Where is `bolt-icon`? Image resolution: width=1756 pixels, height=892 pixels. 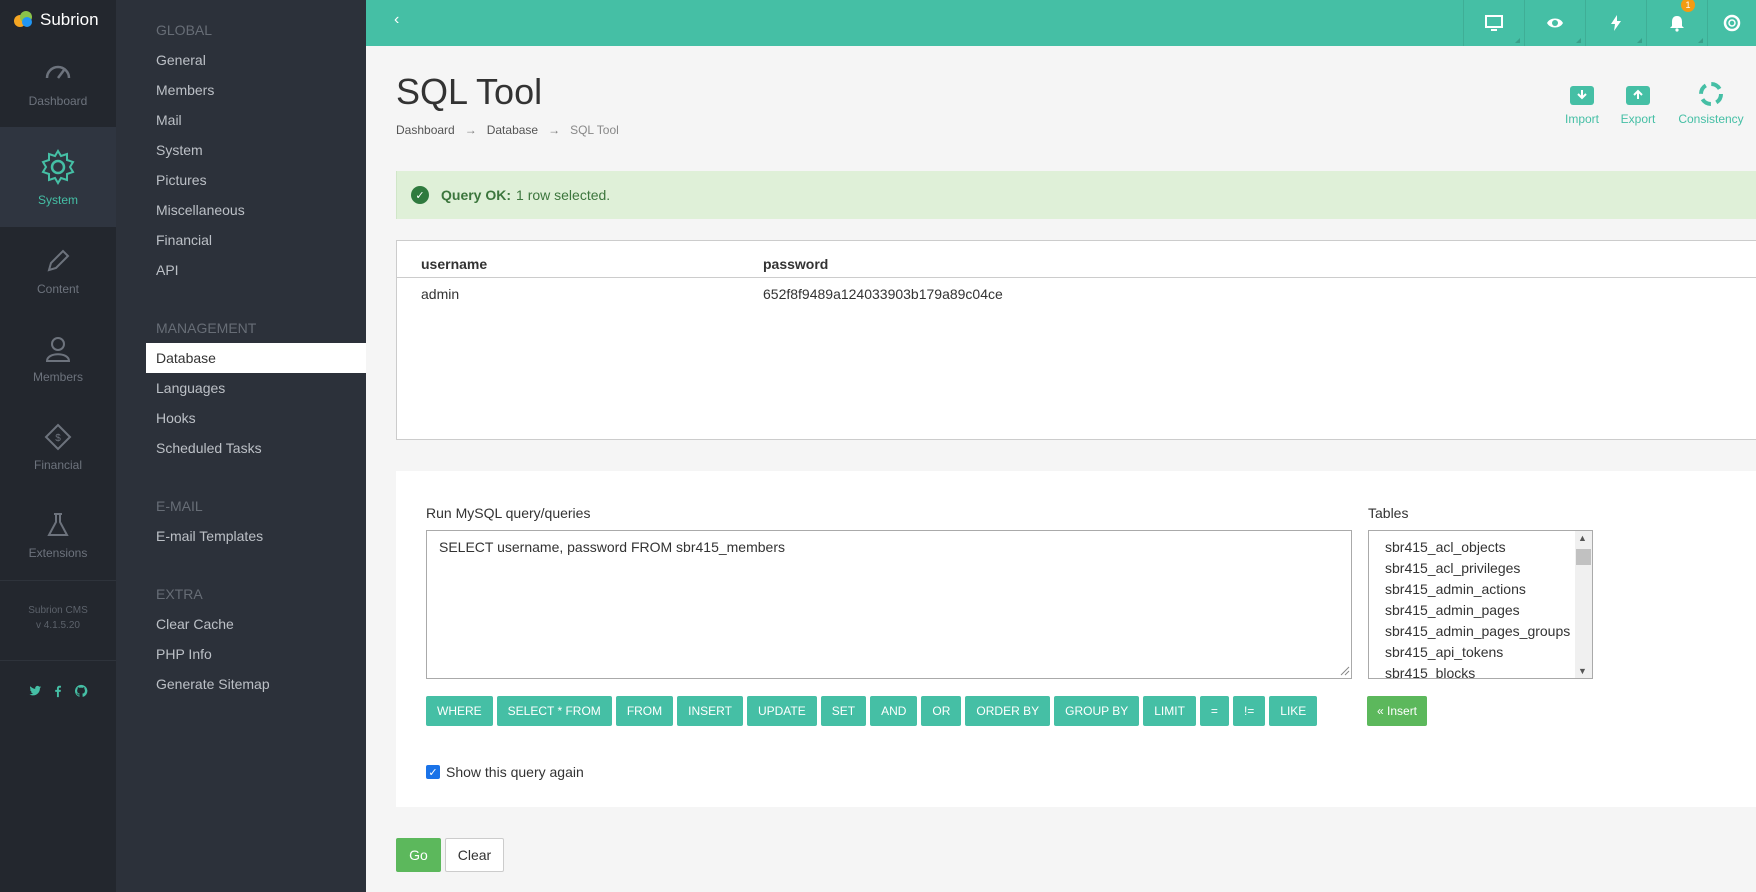
bolt-icon is located at coordinates (1615, 23).